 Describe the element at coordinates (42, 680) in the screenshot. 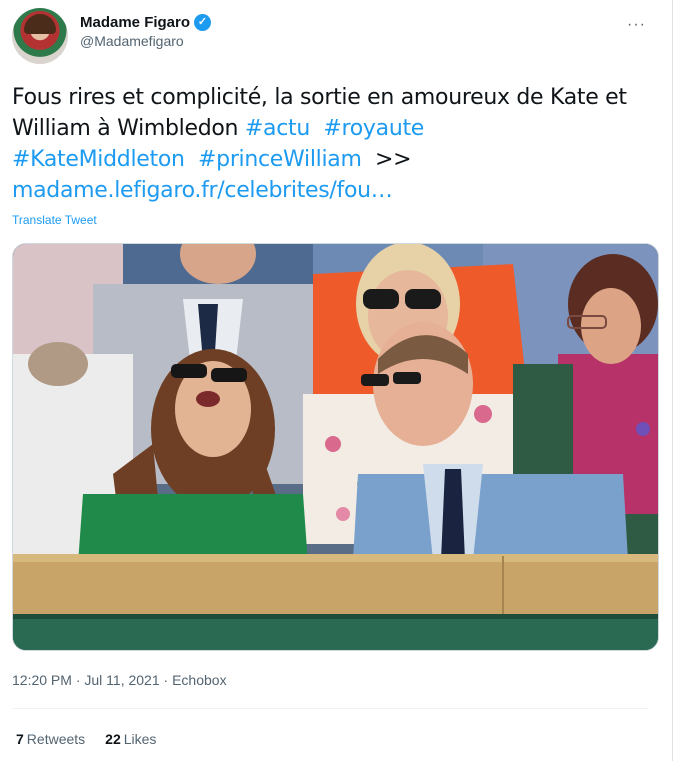

I see `tweet-time: 12:20 PM` at that location.